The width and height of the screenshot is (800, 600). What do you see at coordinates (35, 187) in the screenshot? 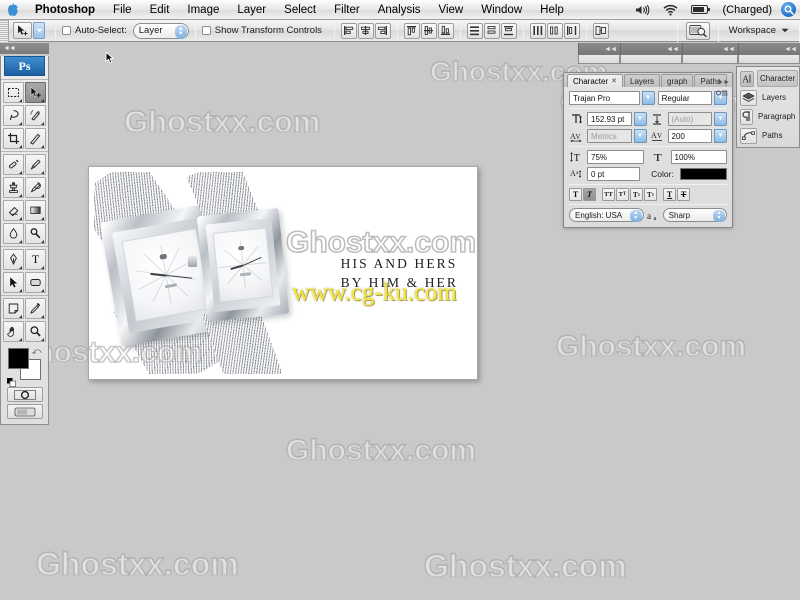
I see `history-brush-tool-icon` at bounding box center [35, 187].